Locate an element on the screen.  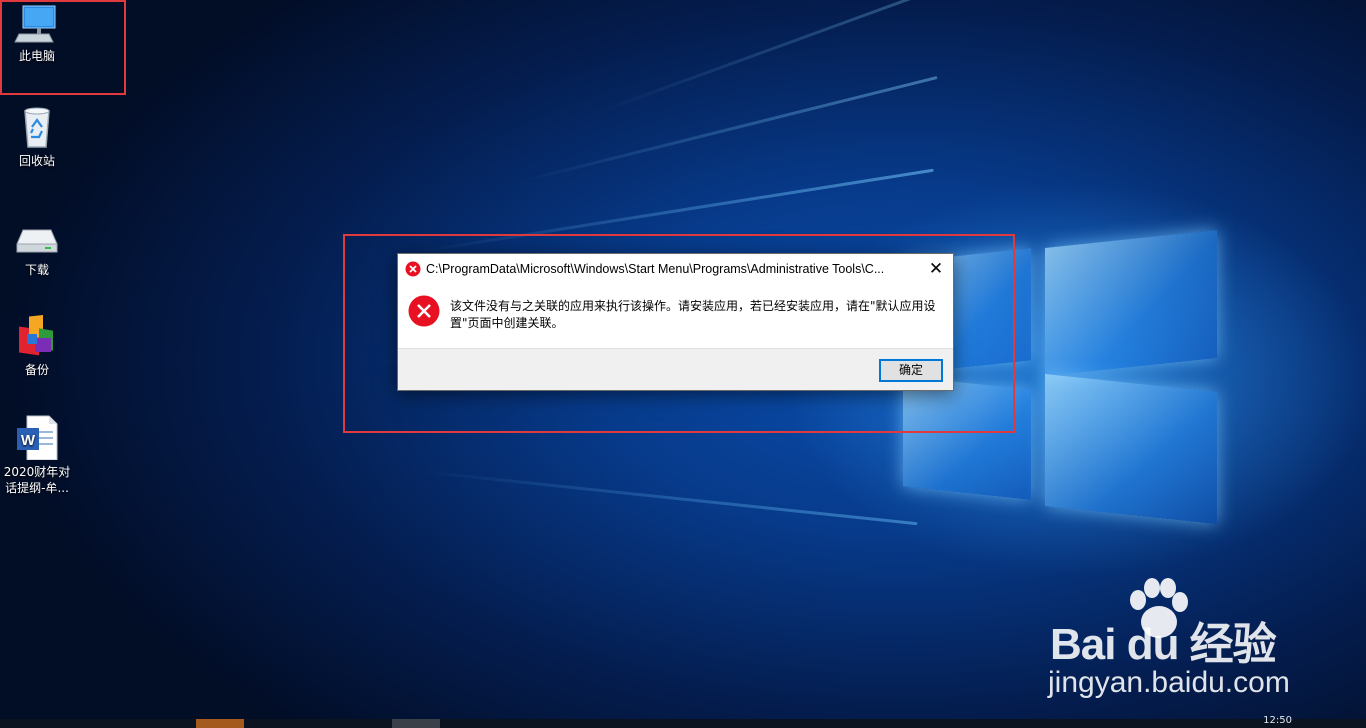
svg-text: W is located at coordinates (28, 440).